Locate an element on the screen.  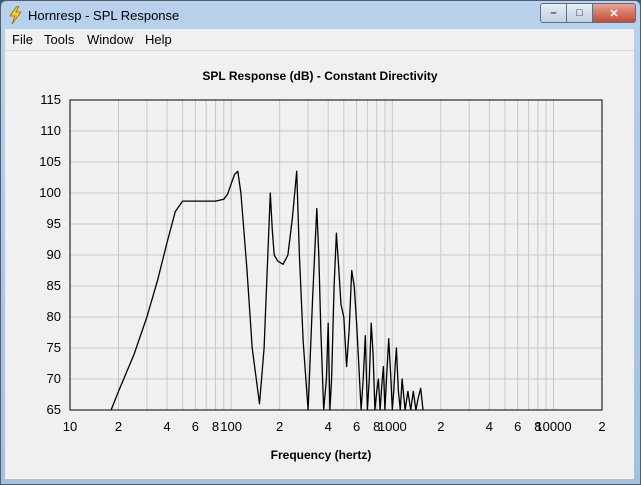
x-tick-label: 1000 is located at coordinates (392, 426).